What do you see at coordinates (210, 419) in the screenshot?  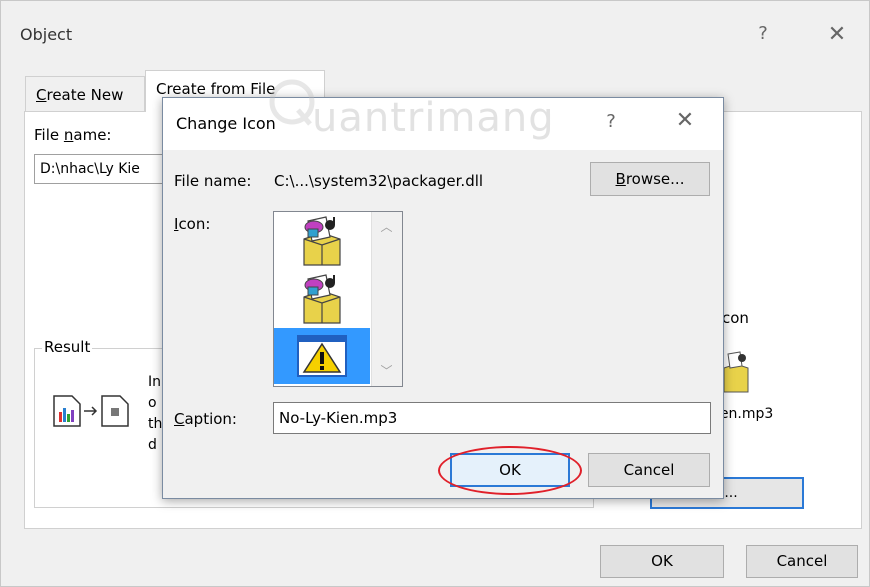 I see `label-part: aption:` at bounding box center [210, 419].